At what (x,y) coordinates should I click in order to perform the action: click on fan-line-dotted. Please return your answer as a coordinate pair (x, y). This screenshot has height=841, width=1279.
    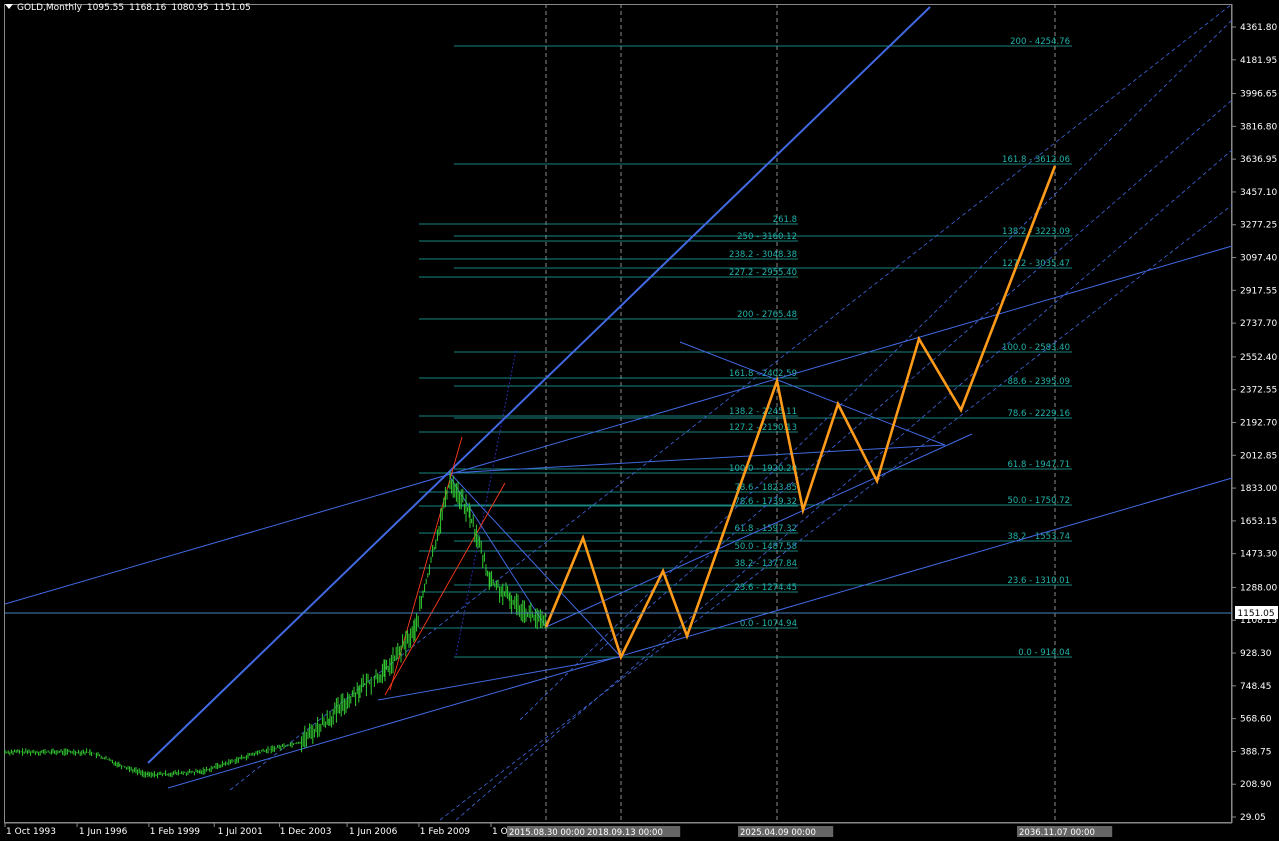
    Looking at the image, I should click on (486, 502).